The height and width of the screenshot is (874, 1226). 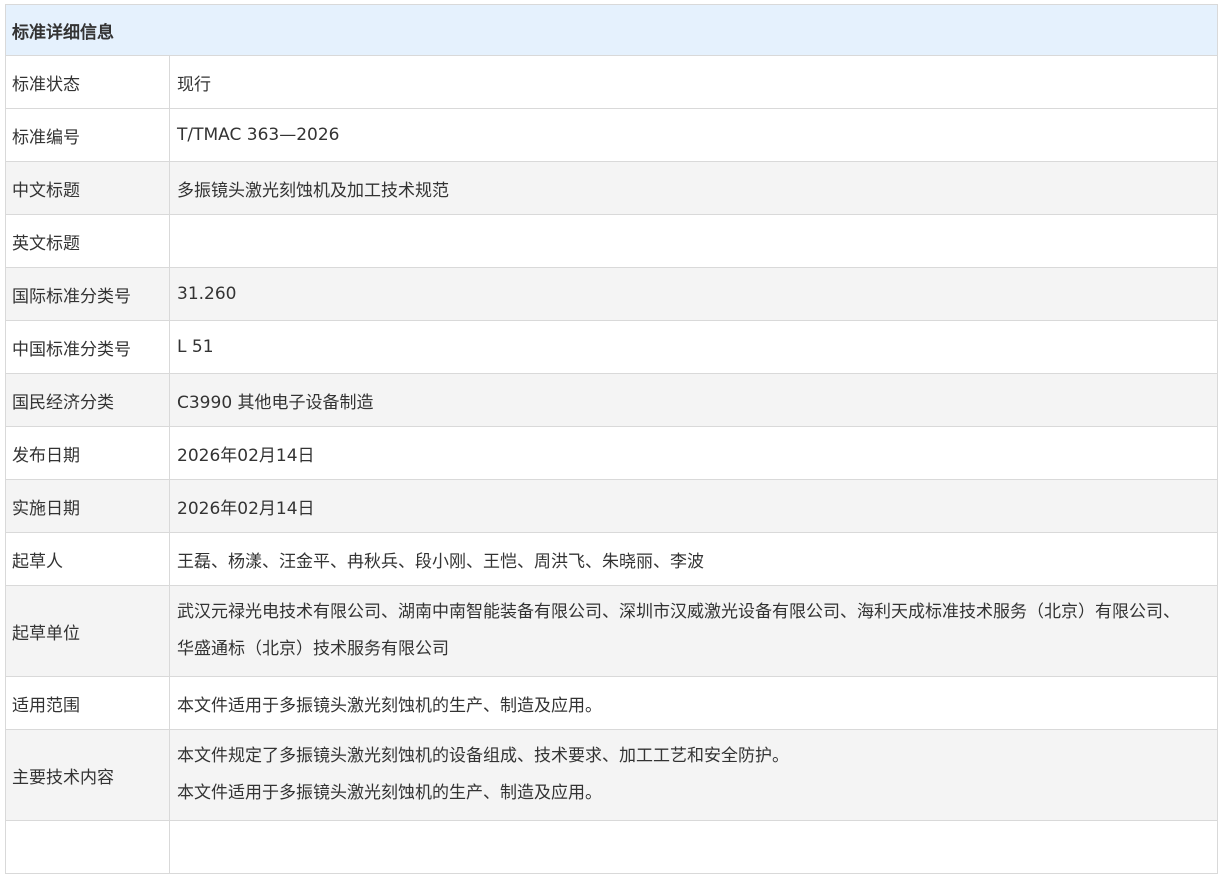 What do you see at coordinates (693, 135) in the screenshot?
I see `row-value: T/TMAC 363—2026` at bounding box center [693, 135].